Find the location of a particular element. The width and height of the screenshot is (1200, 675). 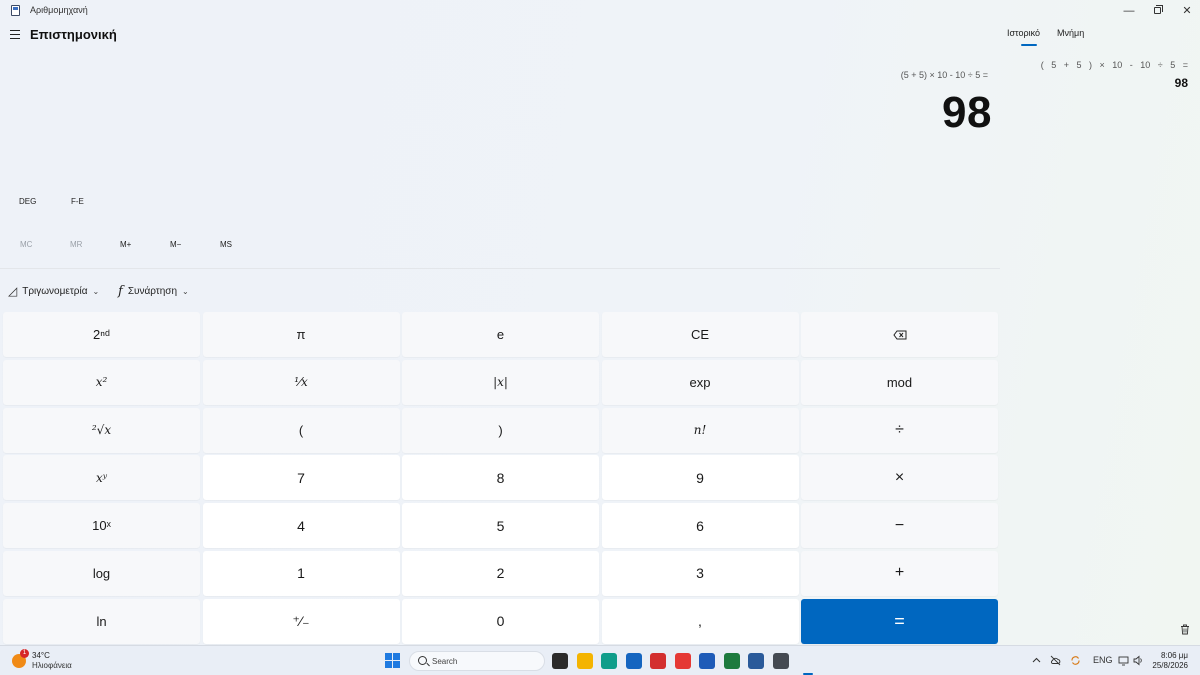

second-function-button: 2ⁿᵈ is located at coordinates (101, 334).